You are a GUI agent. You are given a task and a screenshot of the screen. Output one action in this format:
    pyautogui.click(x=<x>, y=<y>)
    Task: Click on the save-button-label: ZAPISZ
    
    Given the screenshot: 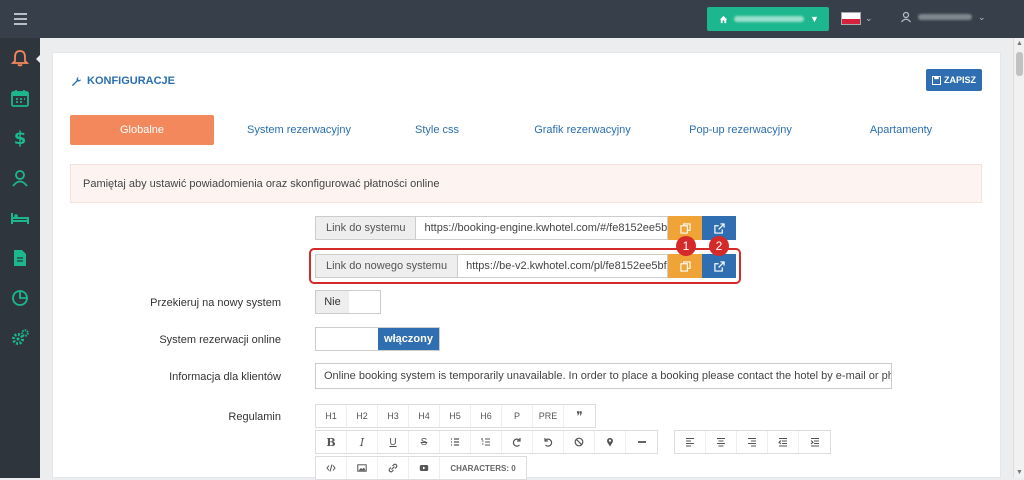 What is the action you would take?
    pyautogui.click(x=959, y=80)
    